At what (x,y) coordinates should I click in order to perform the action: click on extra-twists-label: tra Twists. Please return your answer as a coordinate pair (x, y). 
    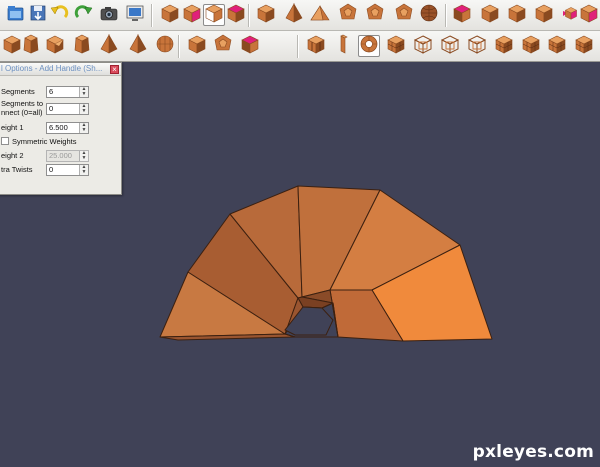
    Looking at the image, I should click on (17, 169).